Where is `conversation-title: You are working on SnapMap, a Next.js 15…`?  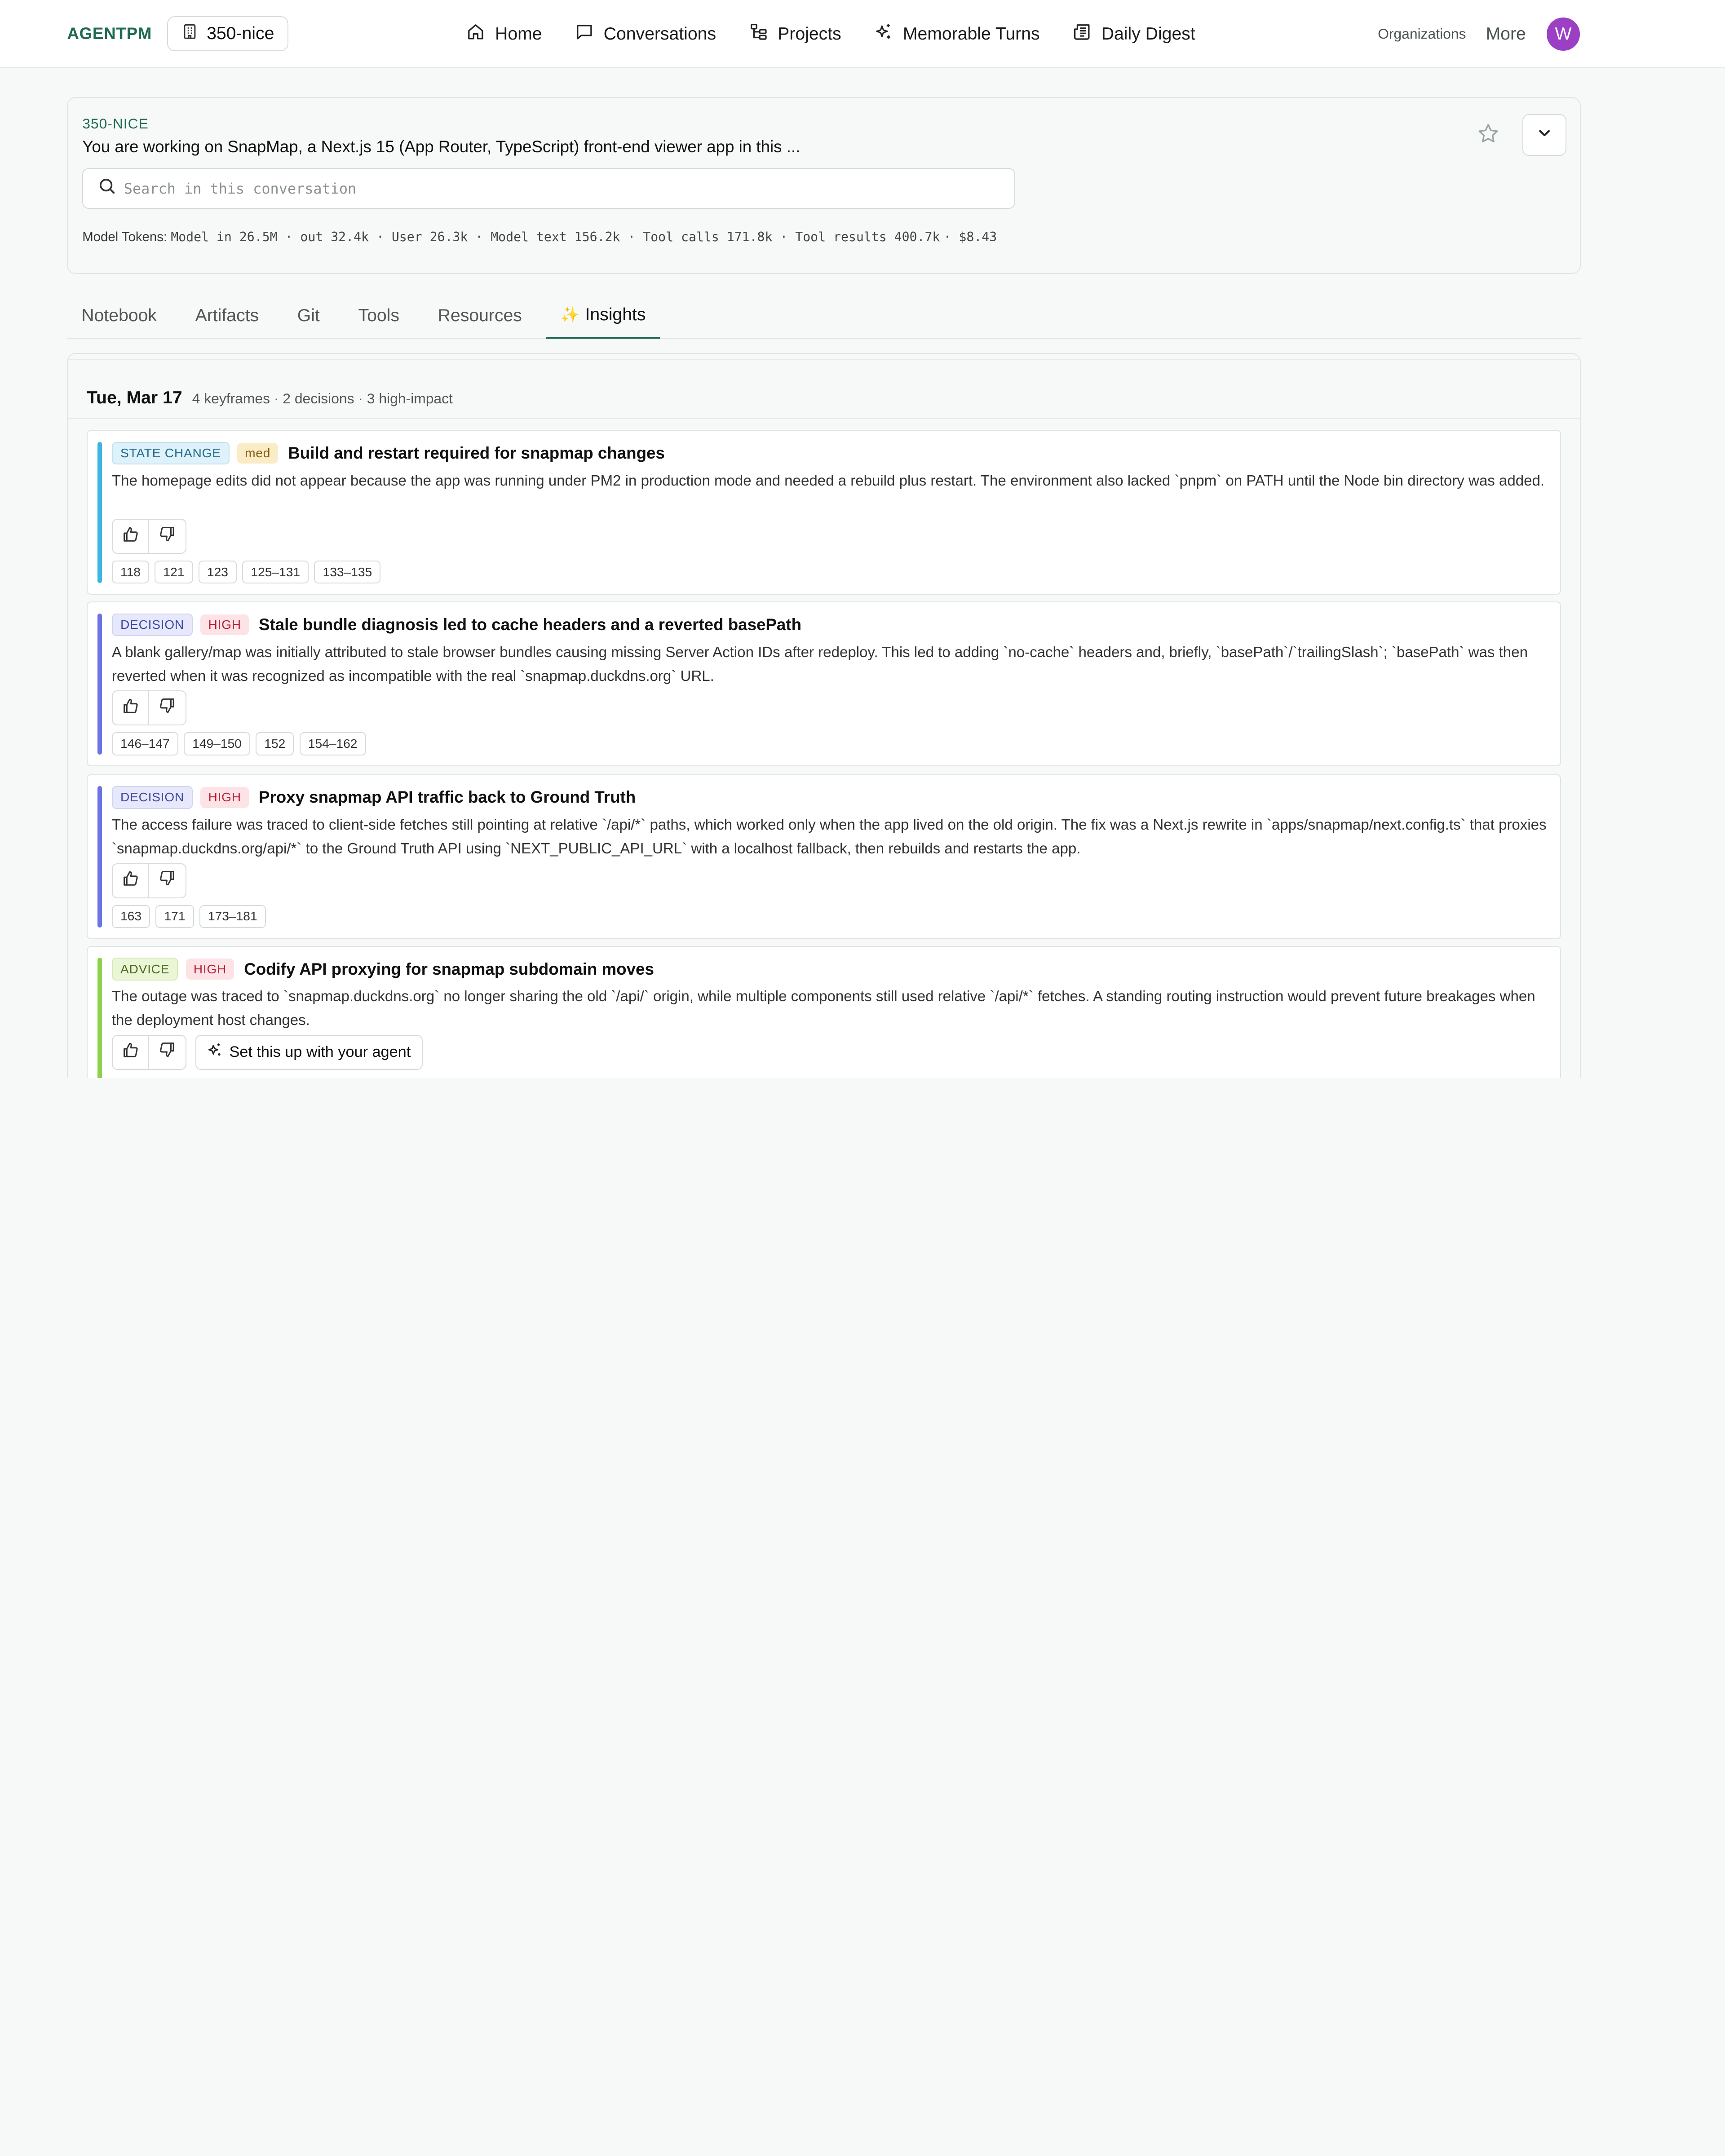
conversation-title: You are working on SnapMap, a Next.js 15… is located at coordinates (442, 146).